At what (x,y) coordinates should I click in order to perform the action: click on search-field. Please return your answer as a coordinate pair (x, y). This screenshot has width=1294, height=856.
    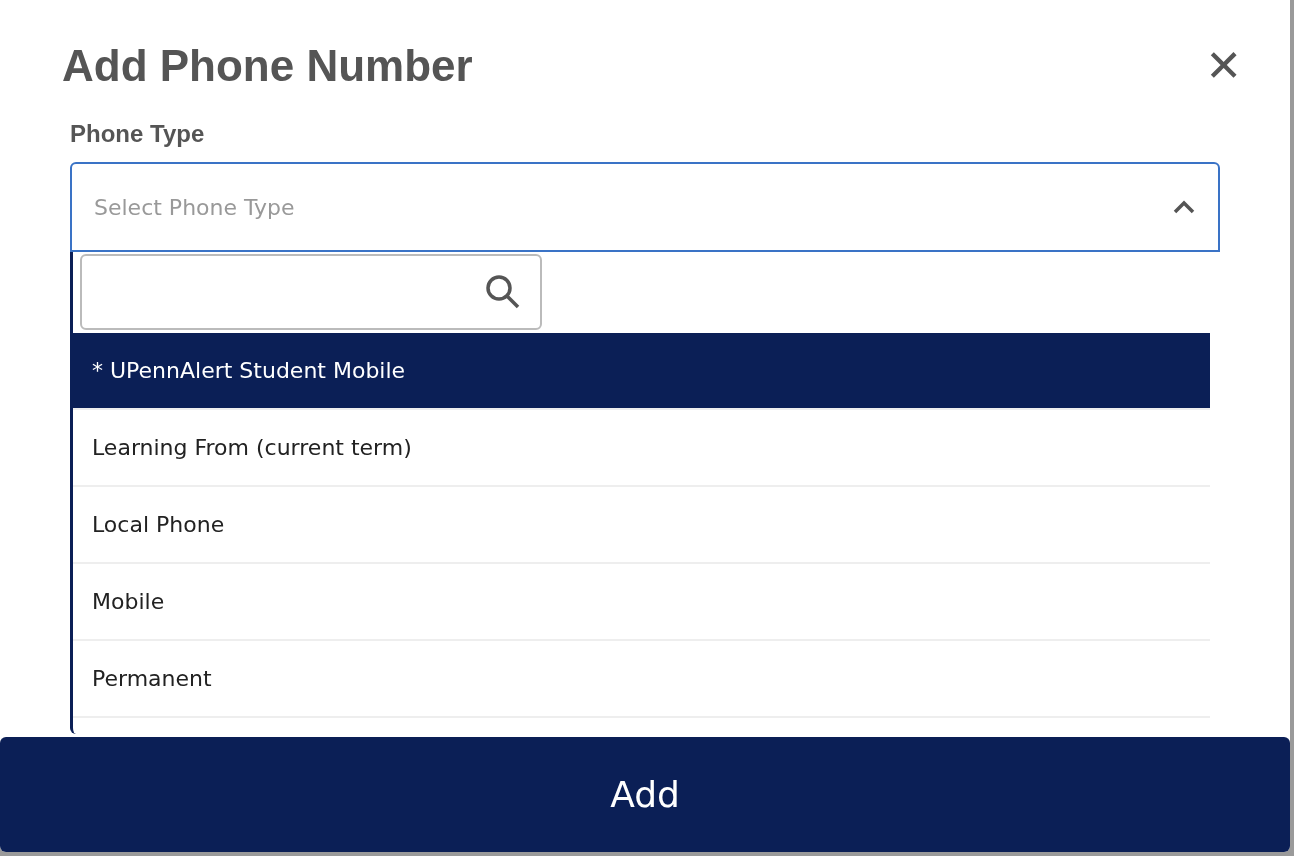
    Looking at the image, I should click on (311, 292).